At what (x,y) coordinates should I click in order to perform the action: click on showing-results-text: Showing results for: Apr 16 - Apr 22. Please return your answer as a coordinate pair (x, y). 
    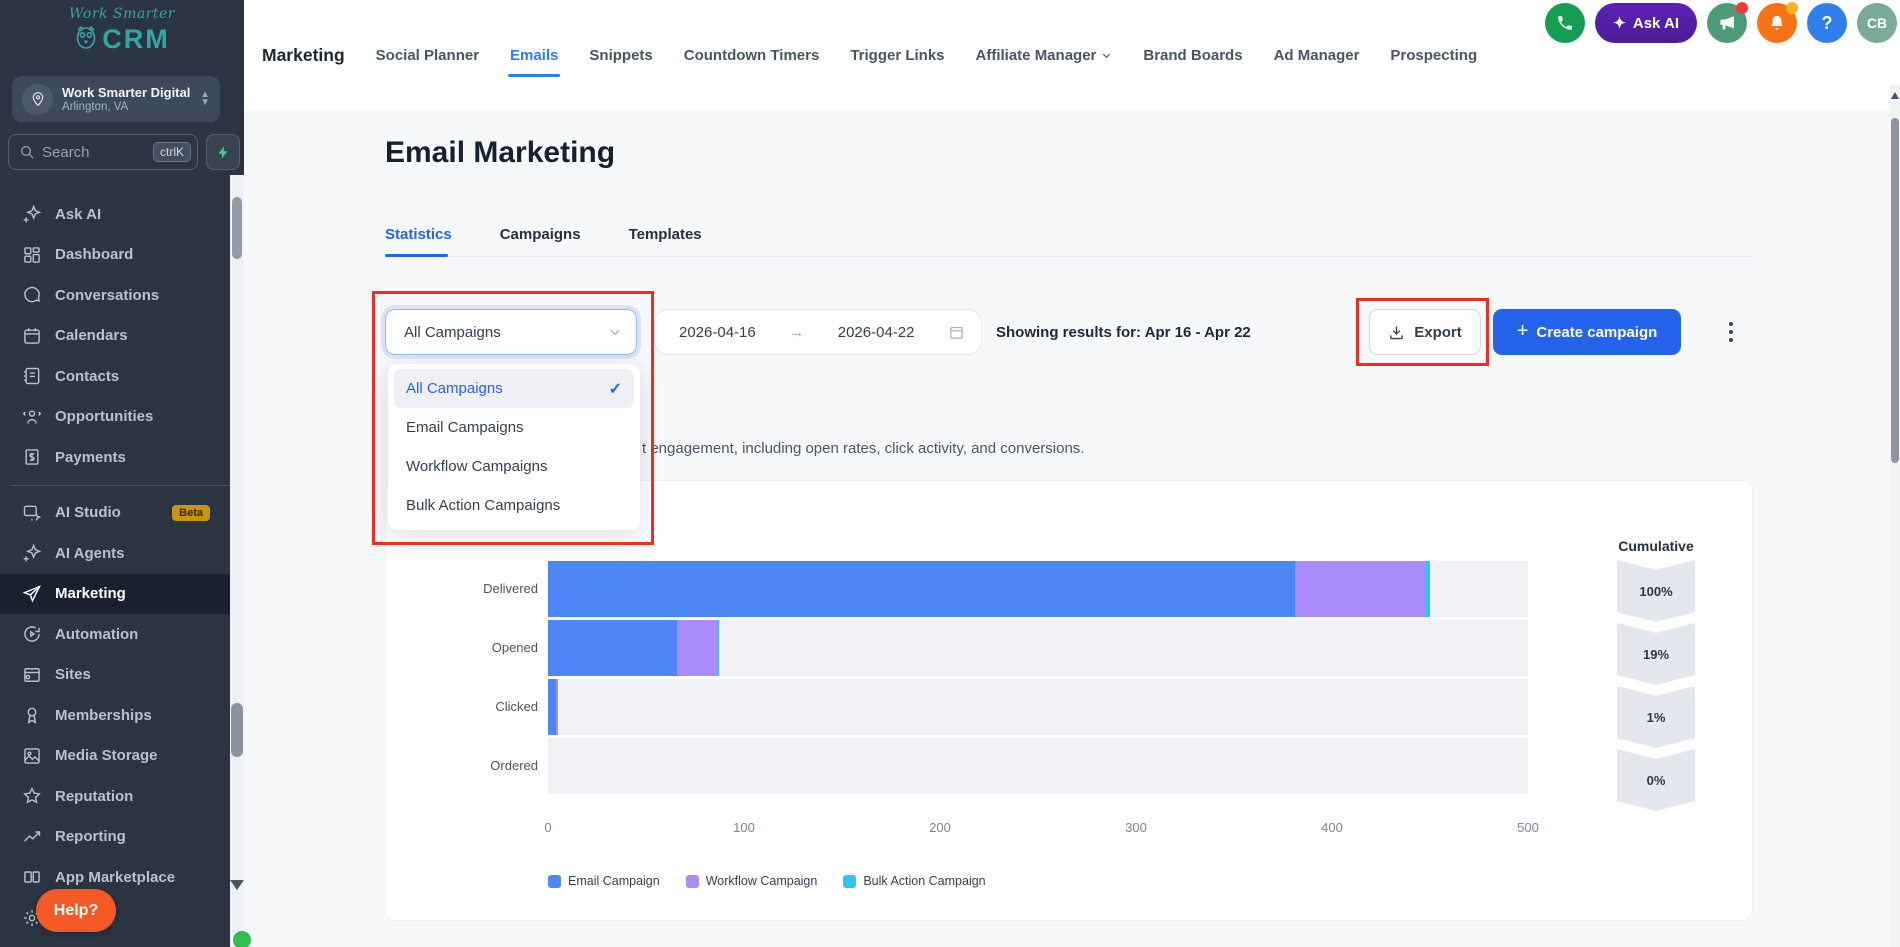
    Looking at the image, I should click on (1123, 332).